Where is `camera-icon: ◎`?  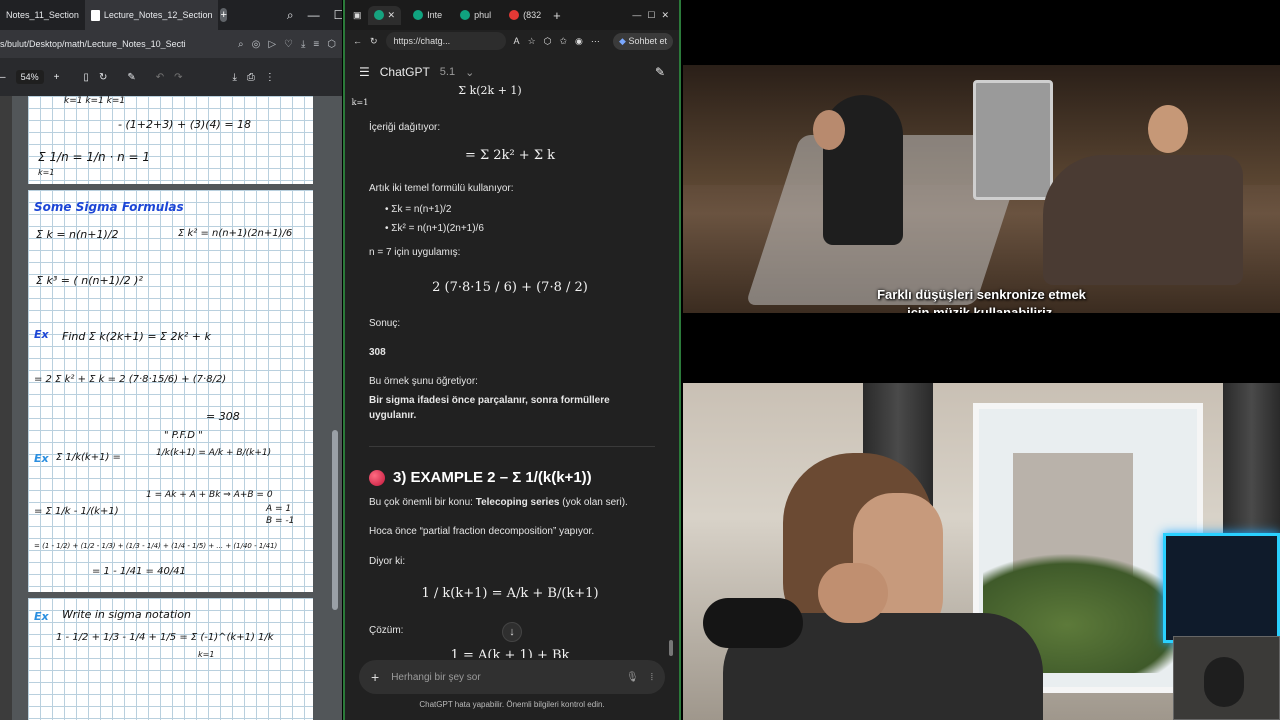
camera-icon: ◎ is located at coordinates (256, 44).